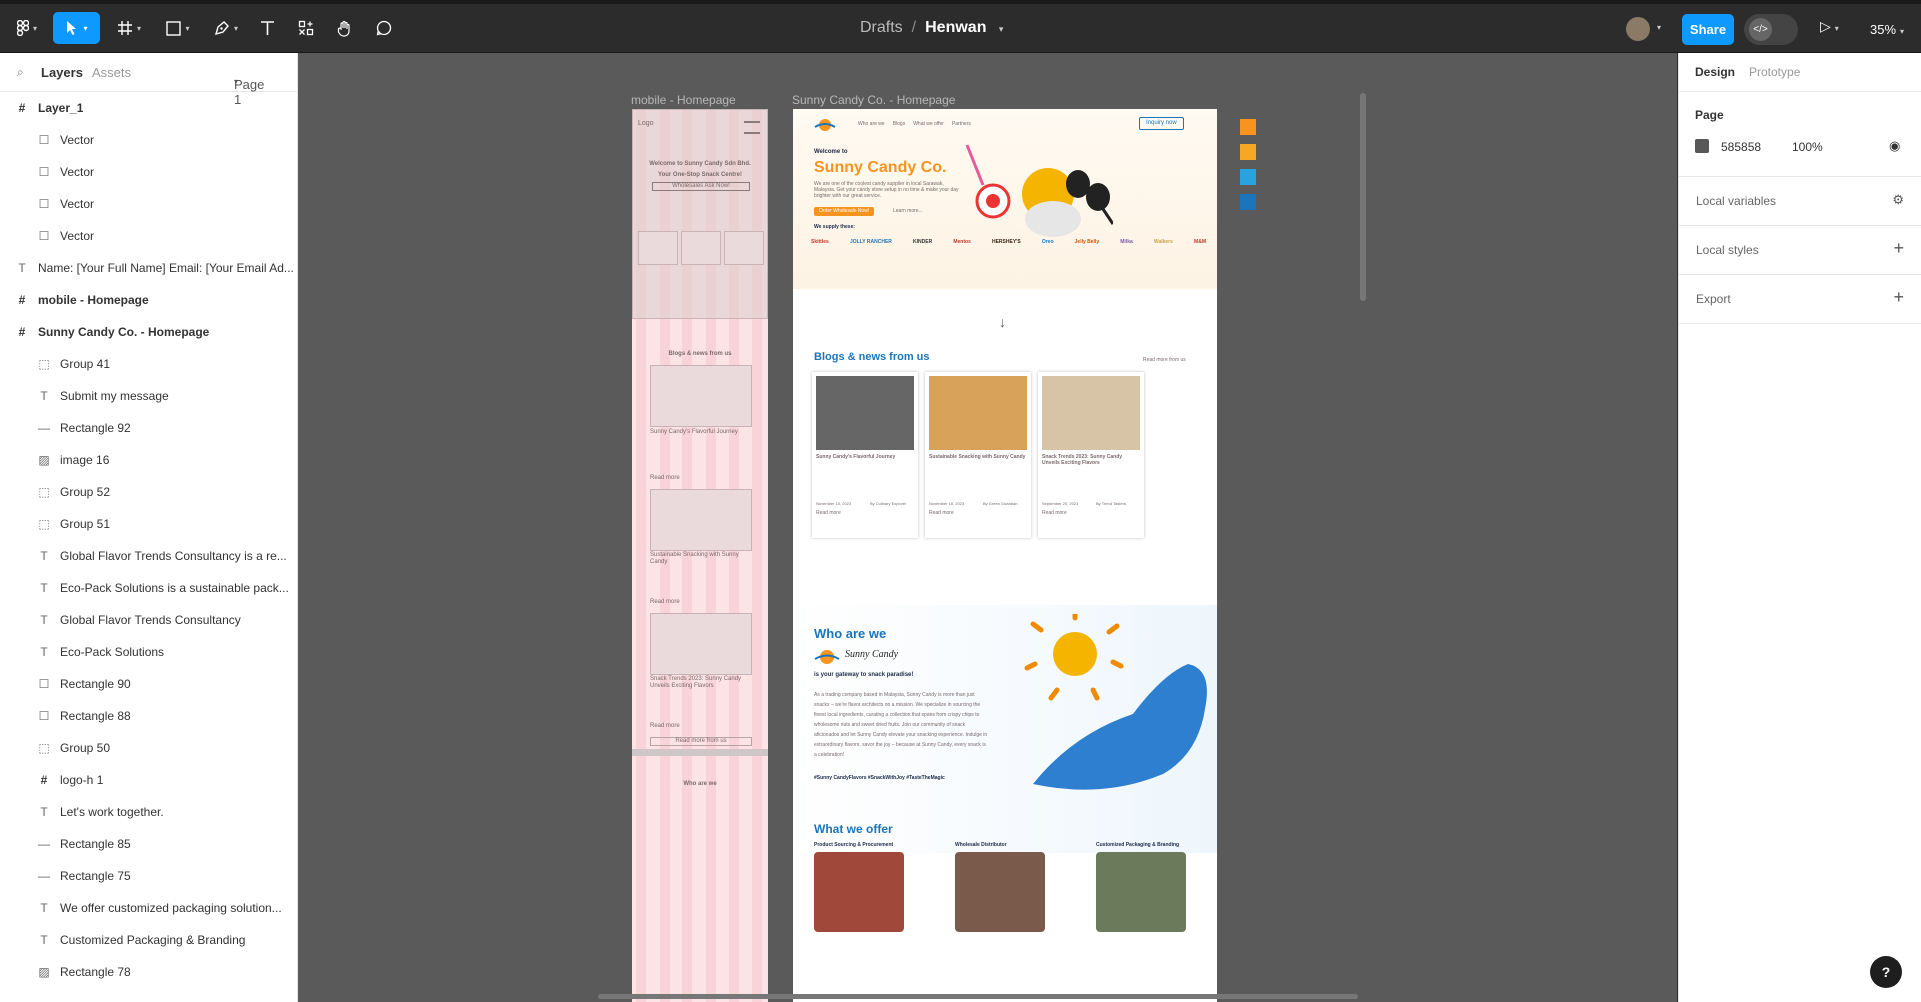  What do you see at coordinates (148, 748) in the screenshot?
I see `layer-row: ⬚ Group 50` at bounding box center [148, 748].